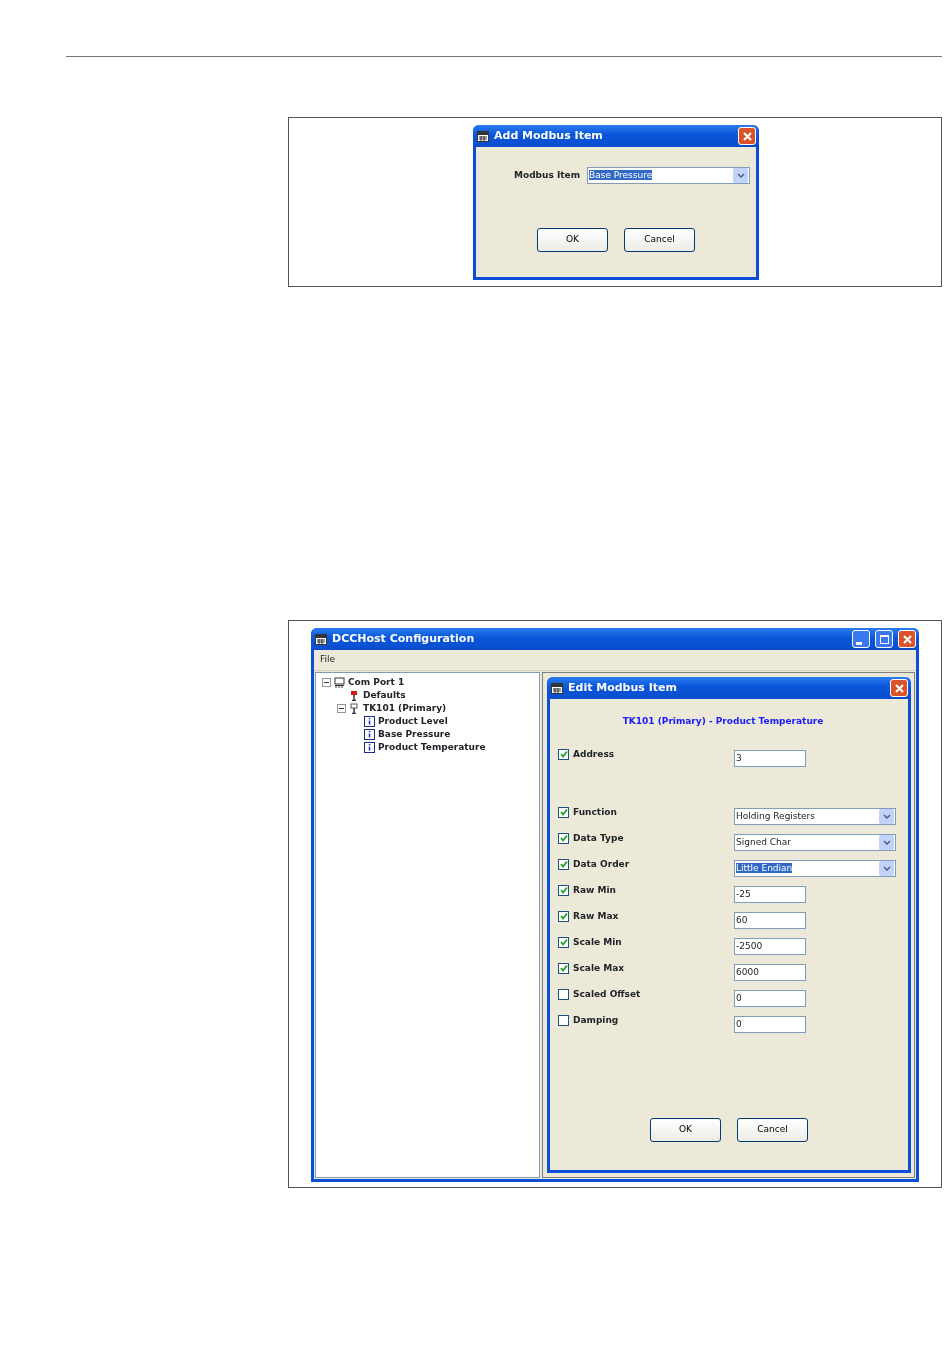  Describe the element at coordinates (414, 734) in the screenshot. I see `tree-item: Base Pressure` at that location.